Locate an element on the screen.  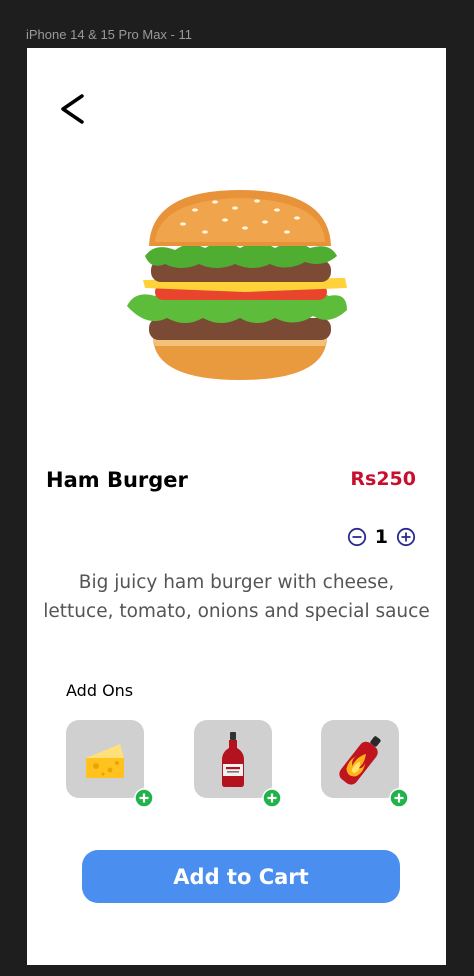
add-to-cart-button: Add to Cart is located at coordinates (241, 876).